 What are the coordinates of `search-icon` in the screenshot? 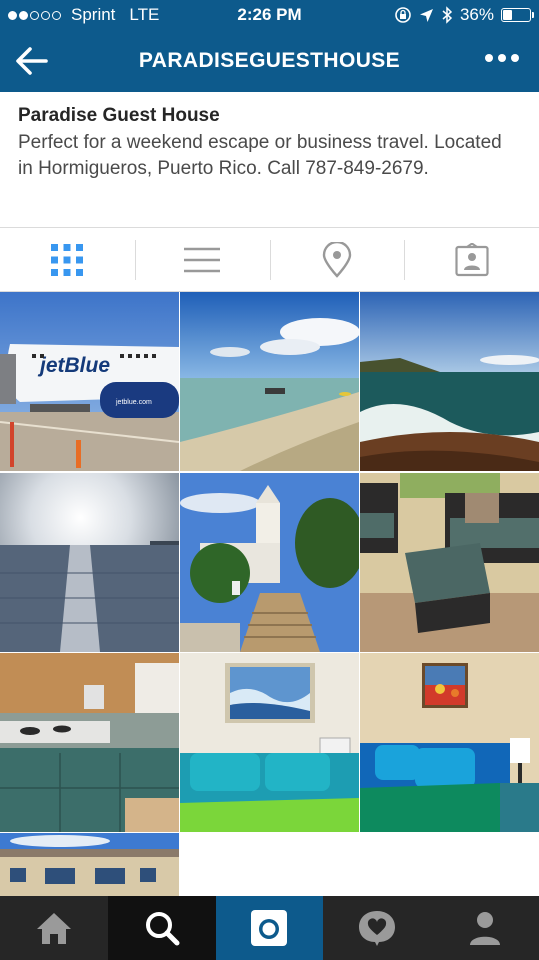 It's located at (162, 929).